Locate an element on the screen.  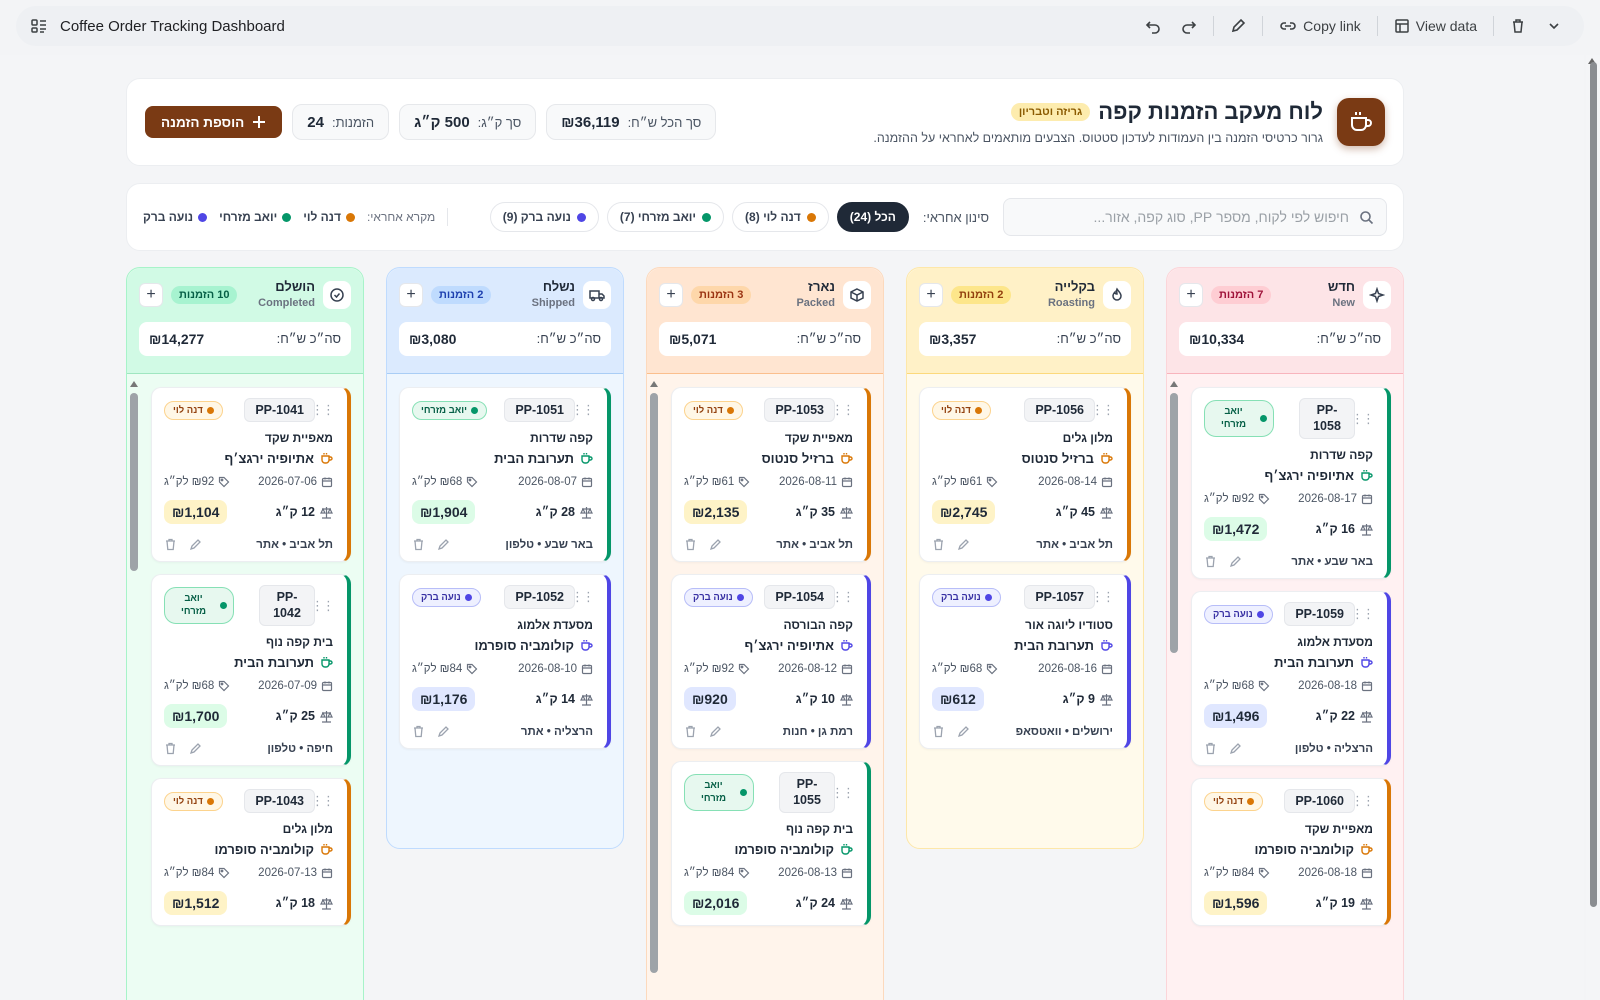
price-per-kg-value: ₪84 לק״ג is located at coordinates (437, 669).